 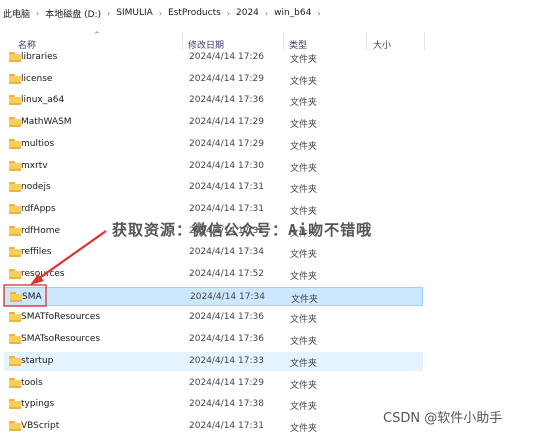 What do you see at coordinates (242, 230) in the screenshot?
I see `watermark-text: 获取资源：微信公众号：Ai吻不错哦` at bounding box center [242, 230].